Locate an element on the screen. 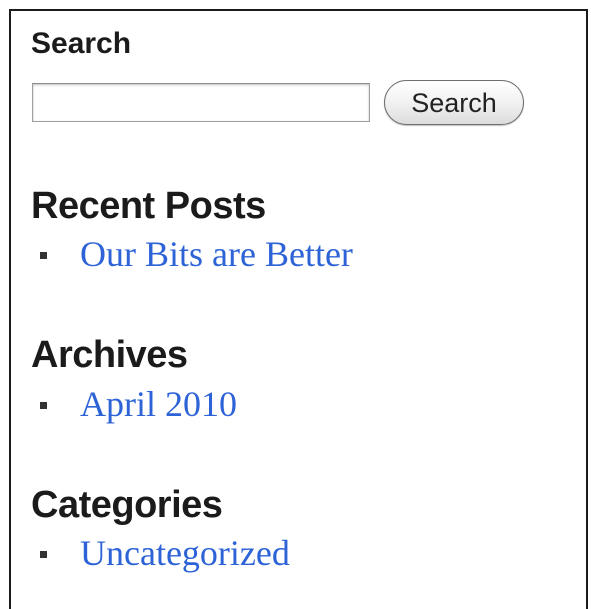 The image size is (591, 609). categories-title: Categories is located at coordinates (127, 505).